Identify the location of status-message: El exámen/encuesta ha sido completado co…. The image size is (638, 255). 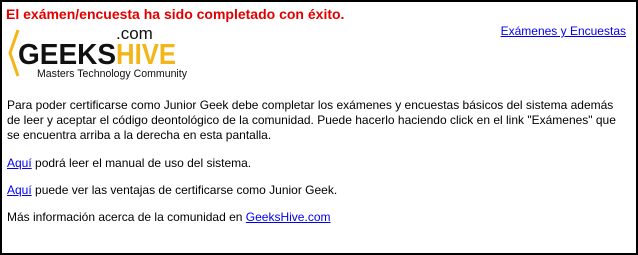
(175, 14).